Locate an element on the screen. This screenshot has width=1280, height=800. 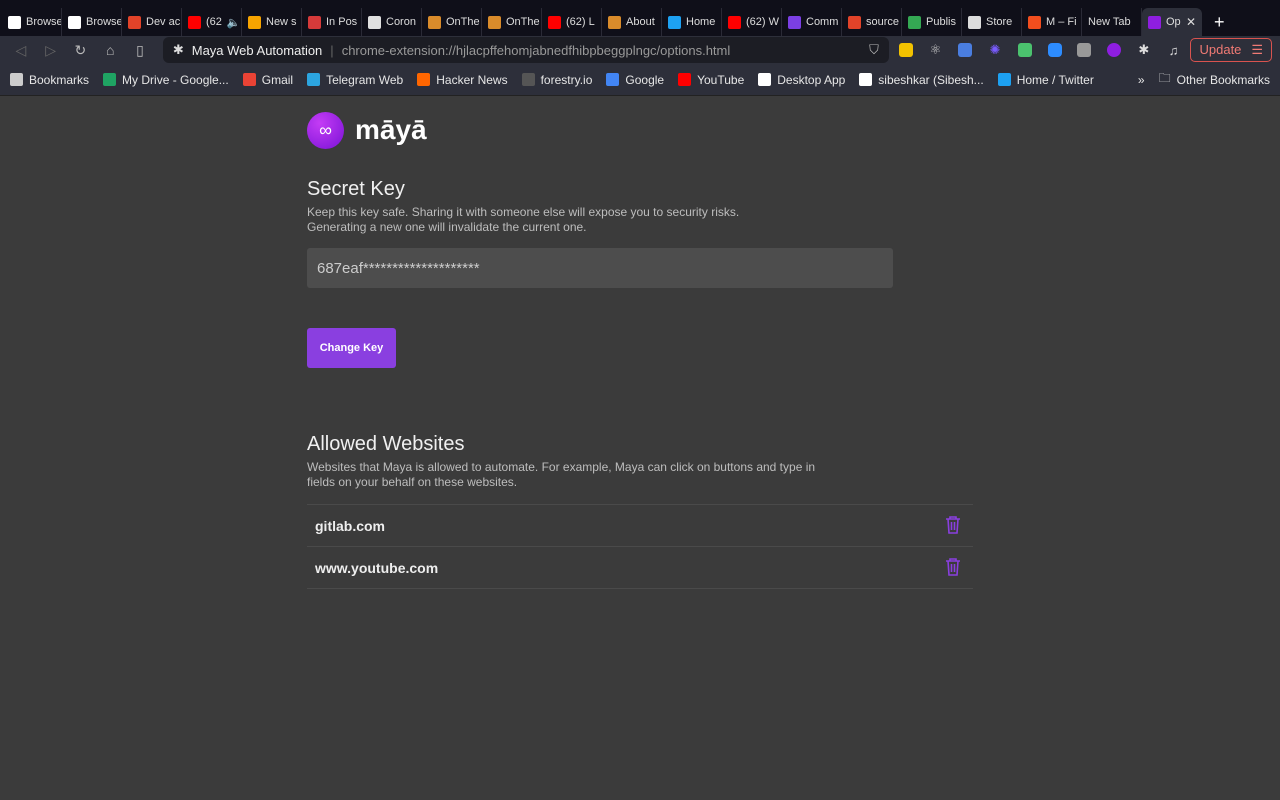
tab: M – Fi is located at coordinates (1052, 22).